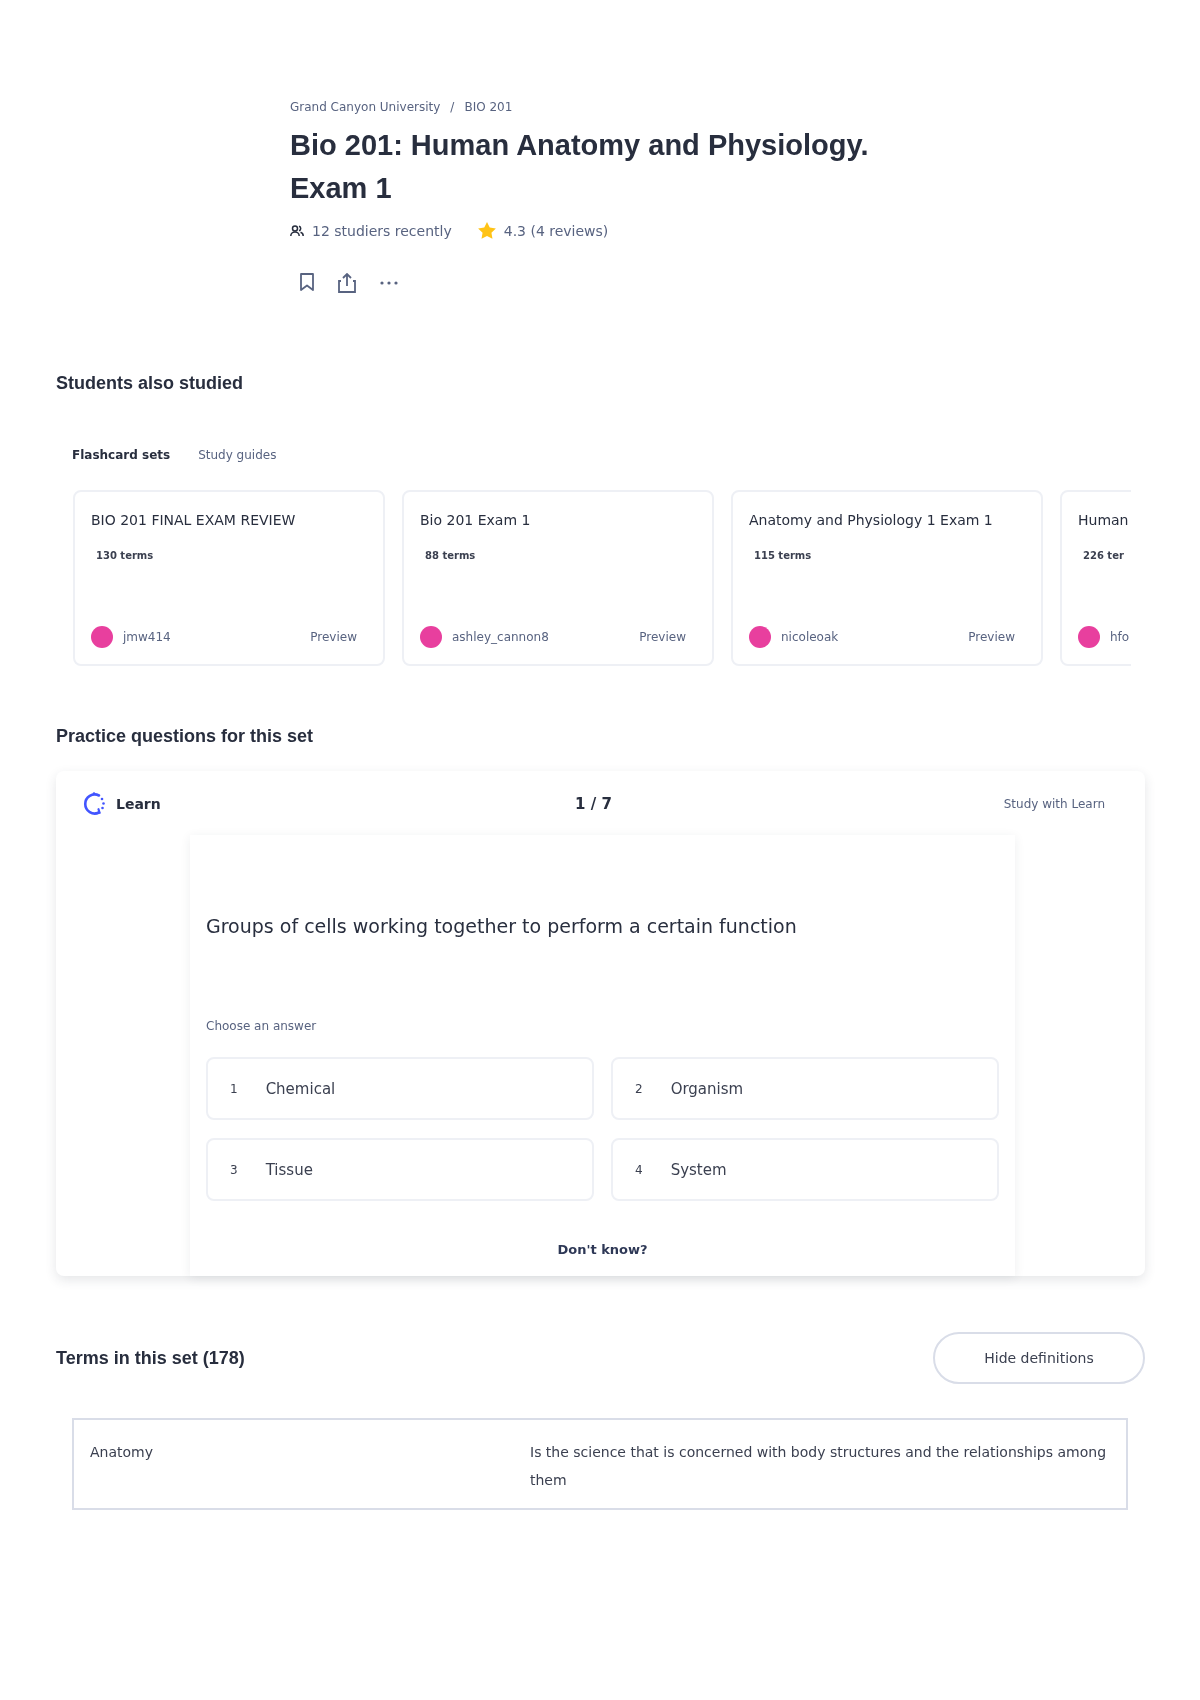  What do you see at coordinates (307, 282) in the screenshot?
I see `bookmark-icon` at bounding box center [307, 282].